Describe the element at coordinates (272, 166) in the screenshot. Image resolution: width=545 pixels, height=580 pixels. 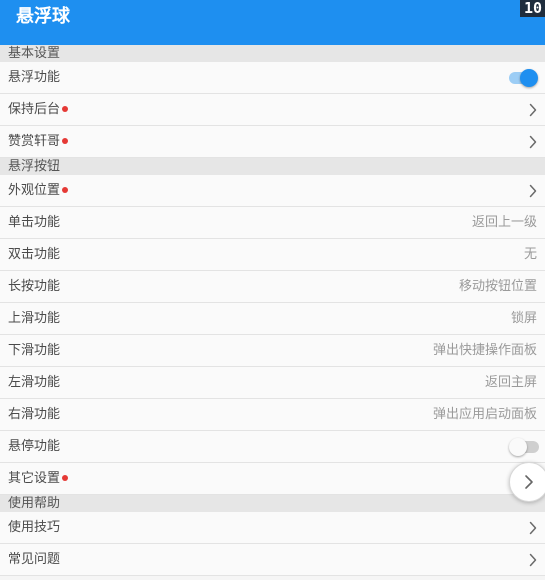
I see `section-header: 悬浮按钮` at that location.